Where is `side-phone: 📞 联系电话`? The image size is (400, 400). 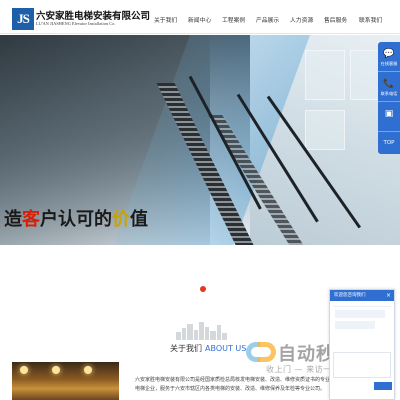
side-phone: 📞 联系电话 is located at coordinates (389, 87).